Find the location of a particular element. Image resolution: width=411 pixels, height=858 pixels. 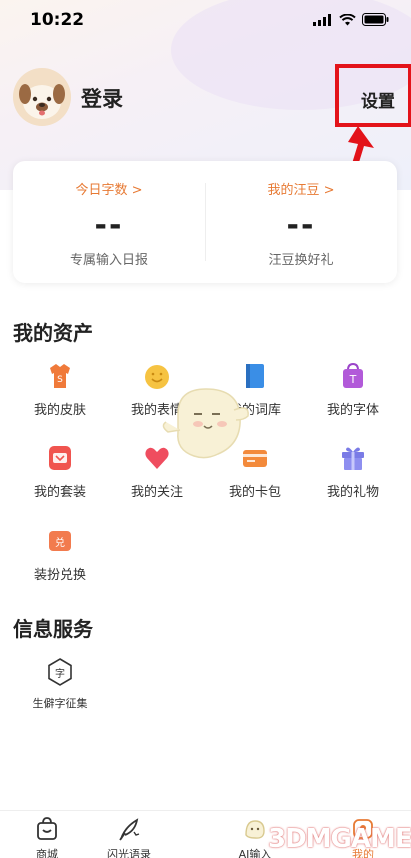

login-link: 登录 is located at coordinates (102, 98).